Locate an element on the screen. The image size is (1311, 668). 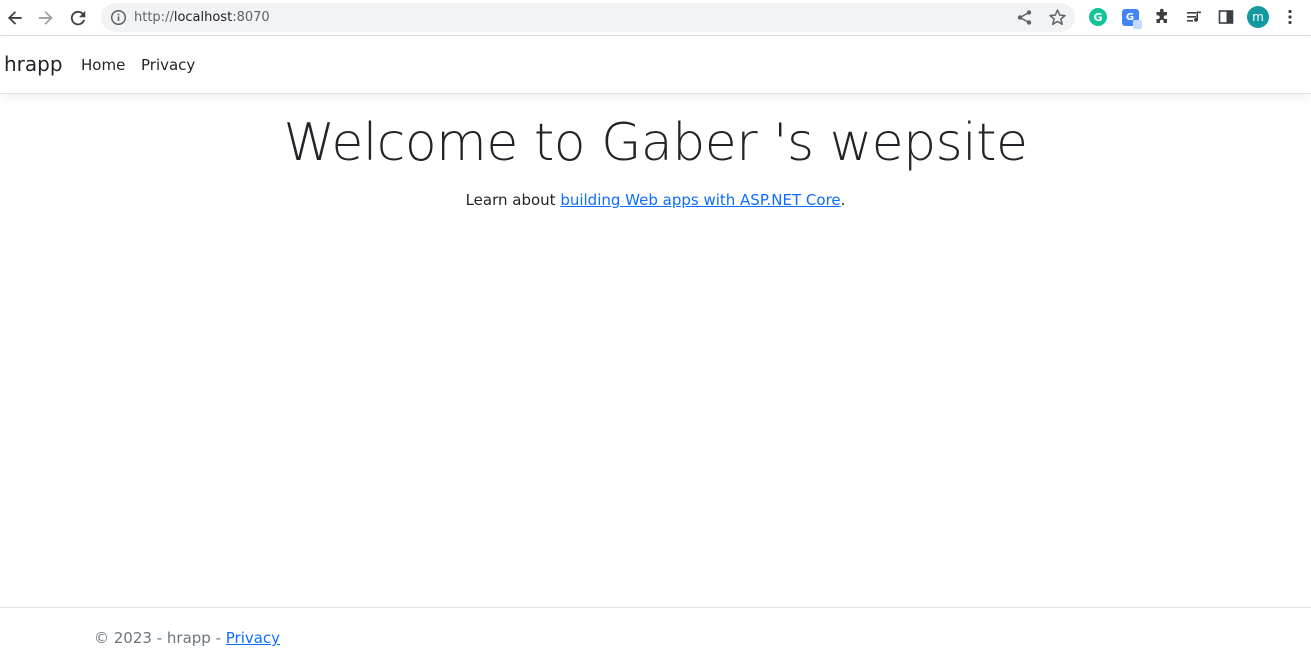
avatar: m is located at coordinates (1258, 17).